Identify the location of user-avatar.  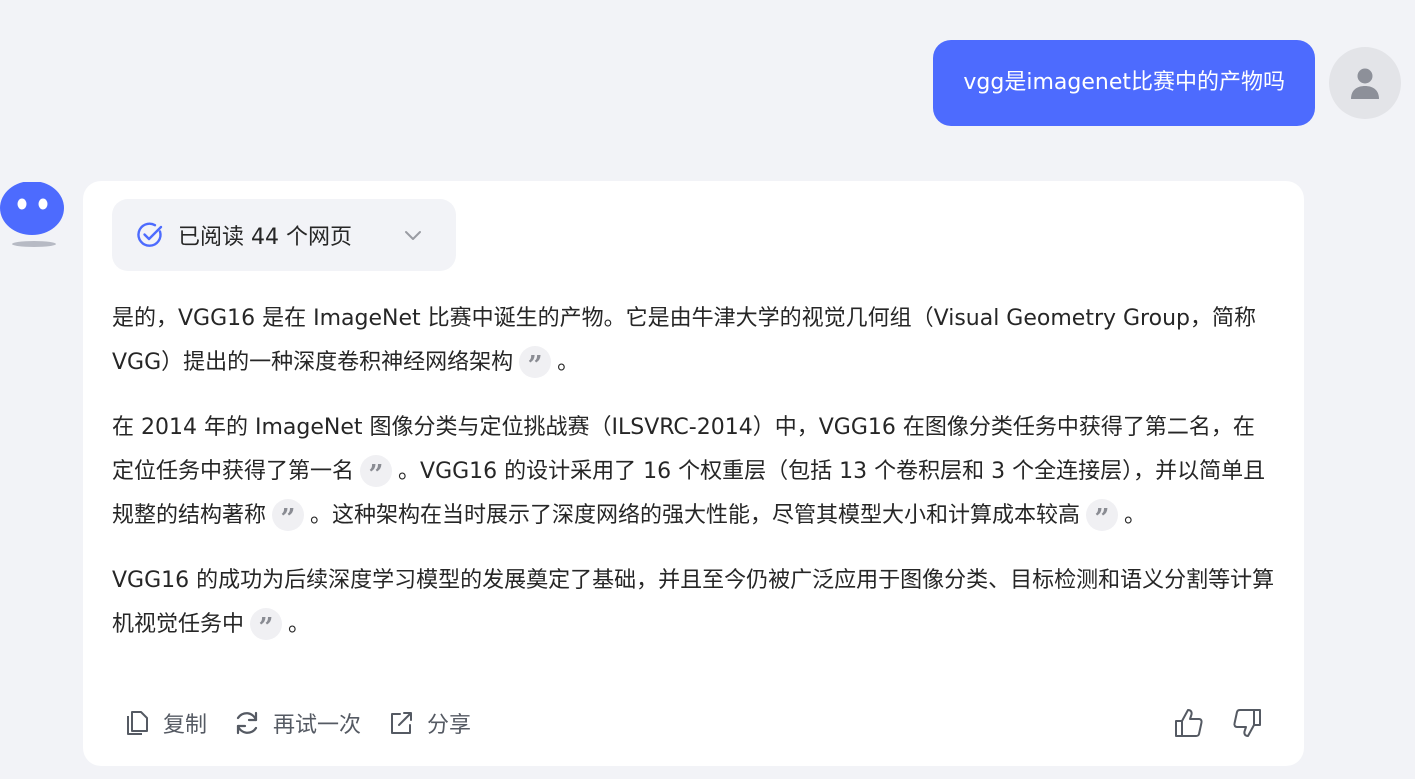
(1365, 83).